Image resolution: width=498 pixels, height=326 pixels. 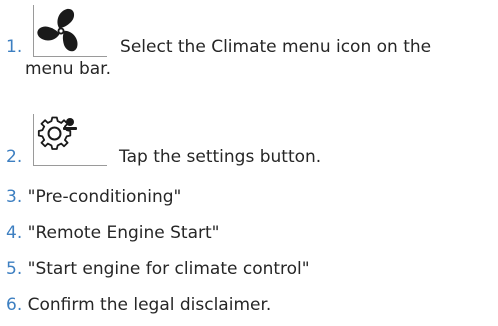 I want to click on step-number: 1., so click(x=14, y=47).